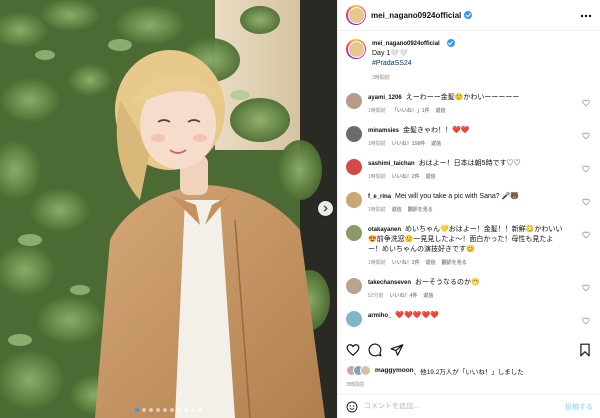 This screenshot has height=418, width=600. I want to click on post-actions, so click(469, 350).